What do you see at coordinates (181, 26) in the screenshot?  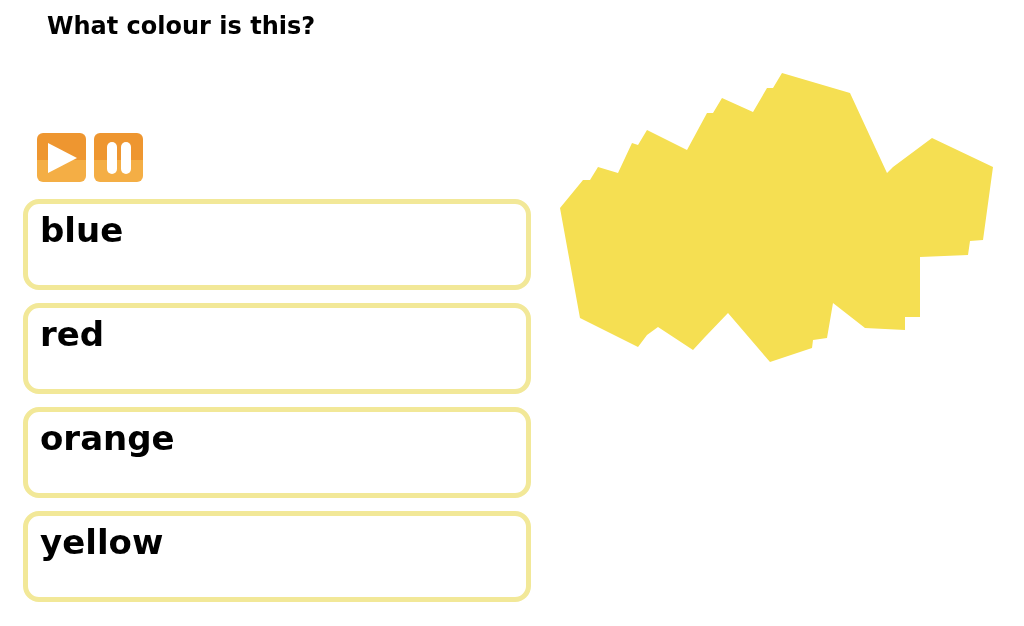 I see `question-text: What colour is this?` at bounding box center [181, 26].